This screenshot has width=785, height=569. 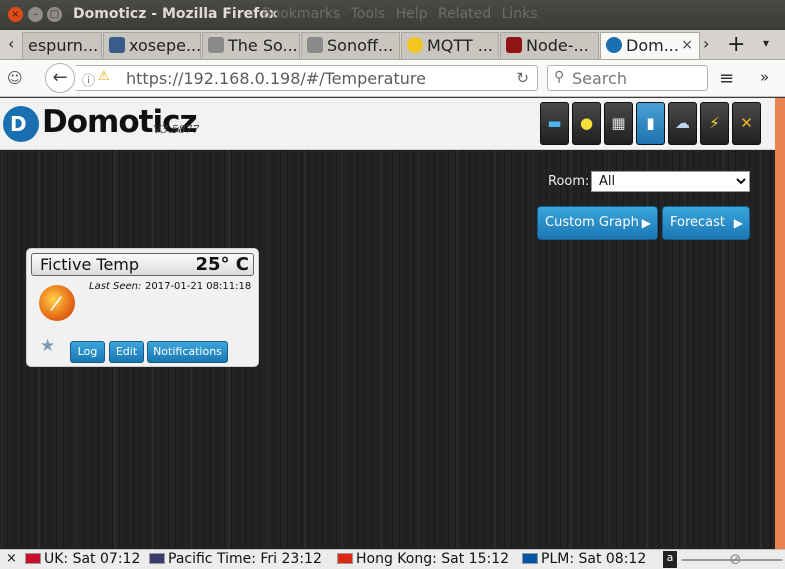 I want to click on weather-button: ☁, so click(x=682, y=123).